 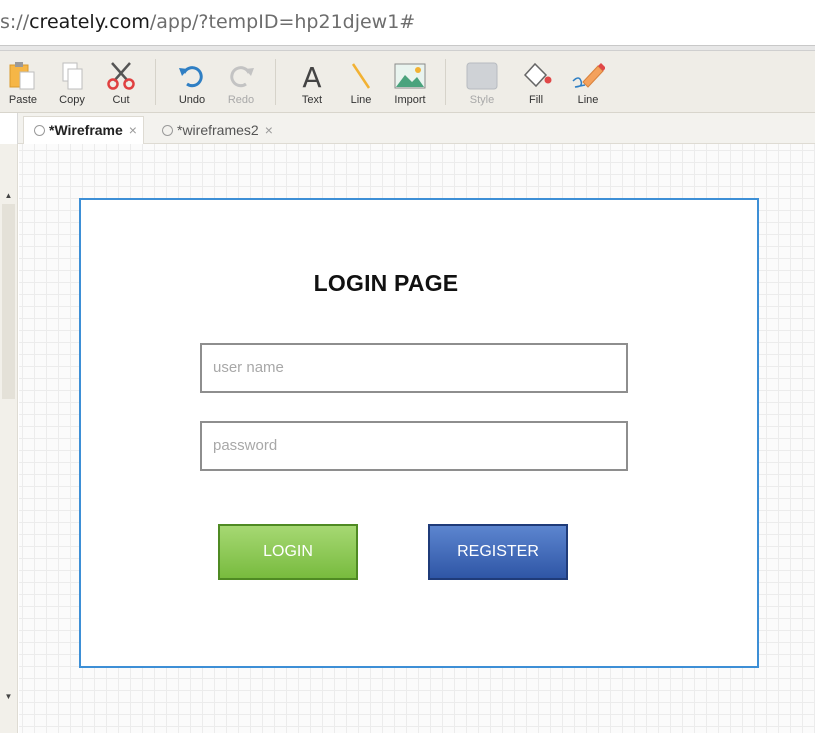 I want to click on fill-button: Fill, so click(x=536, y=82).